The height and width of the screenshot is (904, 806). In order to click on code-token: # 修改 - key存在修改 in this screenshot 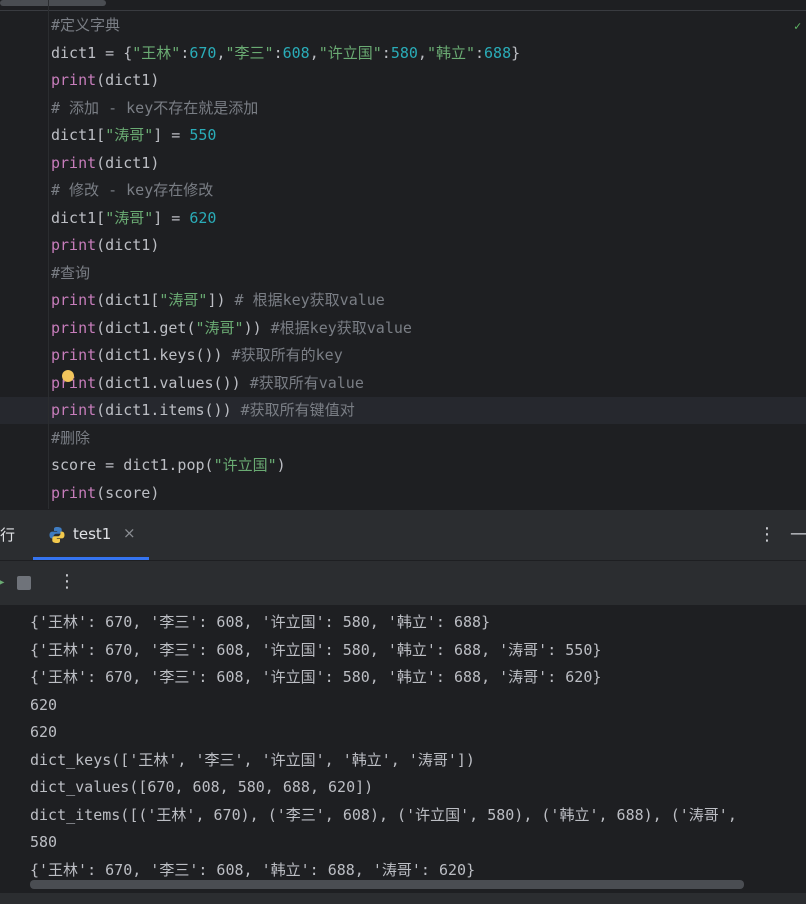, I will do `click(132, 190)`.